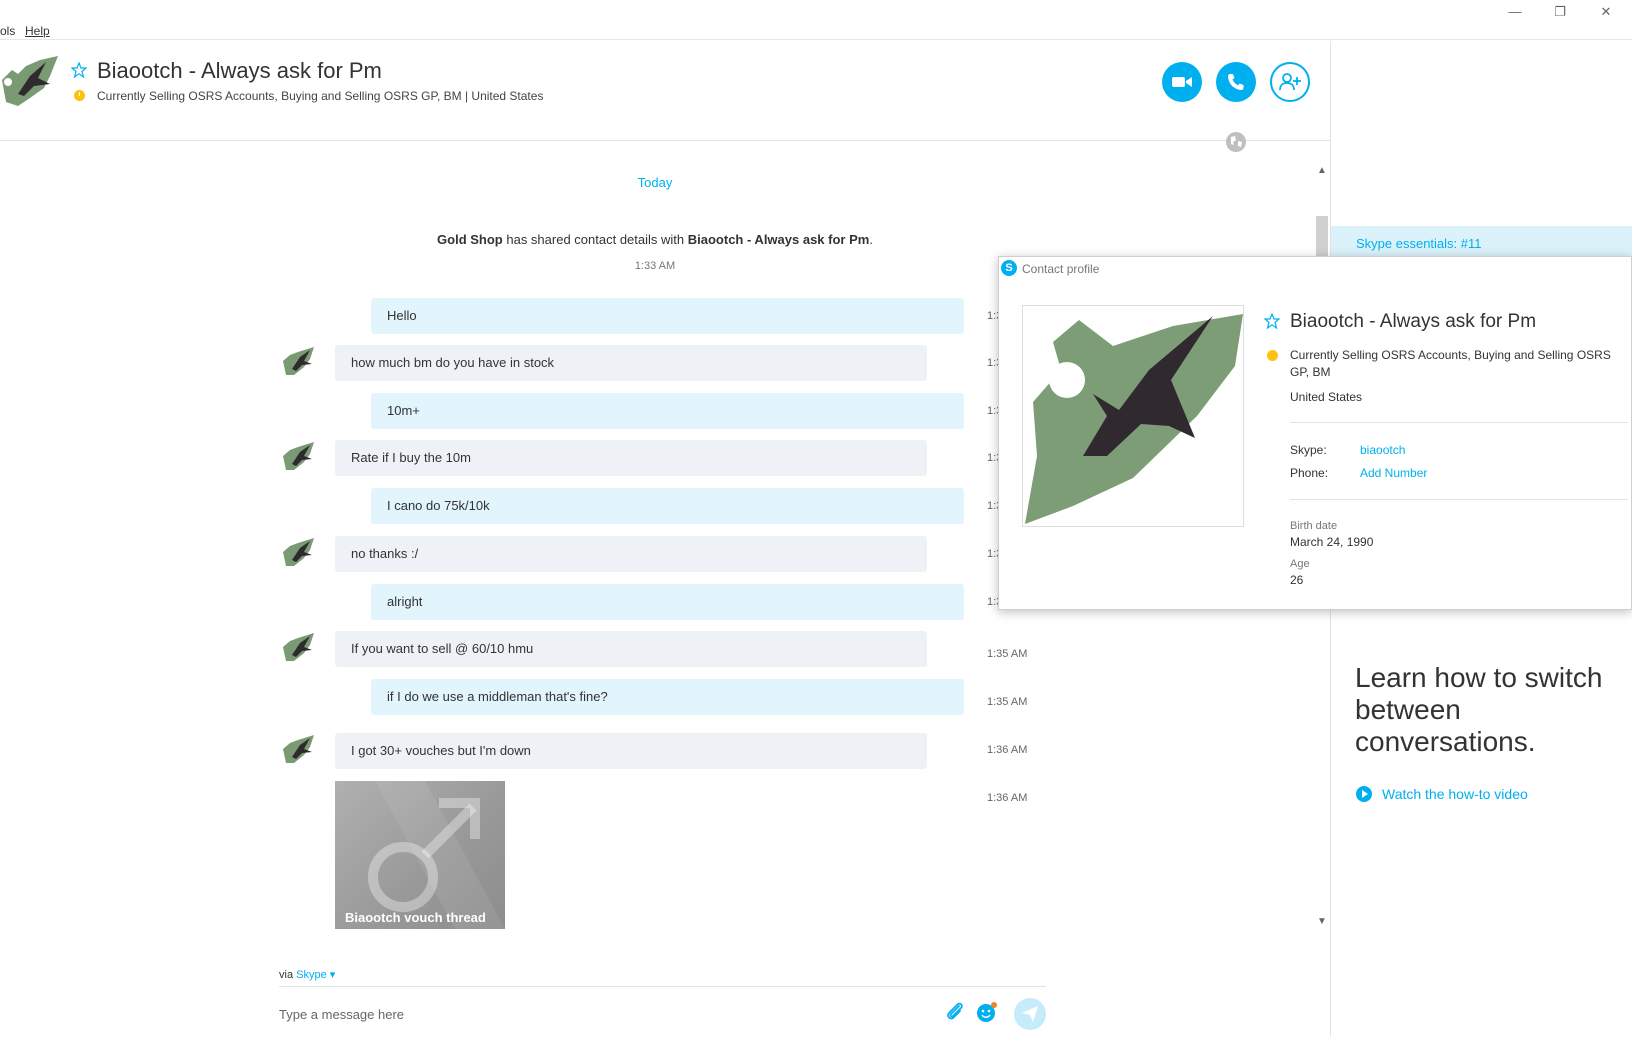  I want to click on via-service: Skype, so click(311, 975).